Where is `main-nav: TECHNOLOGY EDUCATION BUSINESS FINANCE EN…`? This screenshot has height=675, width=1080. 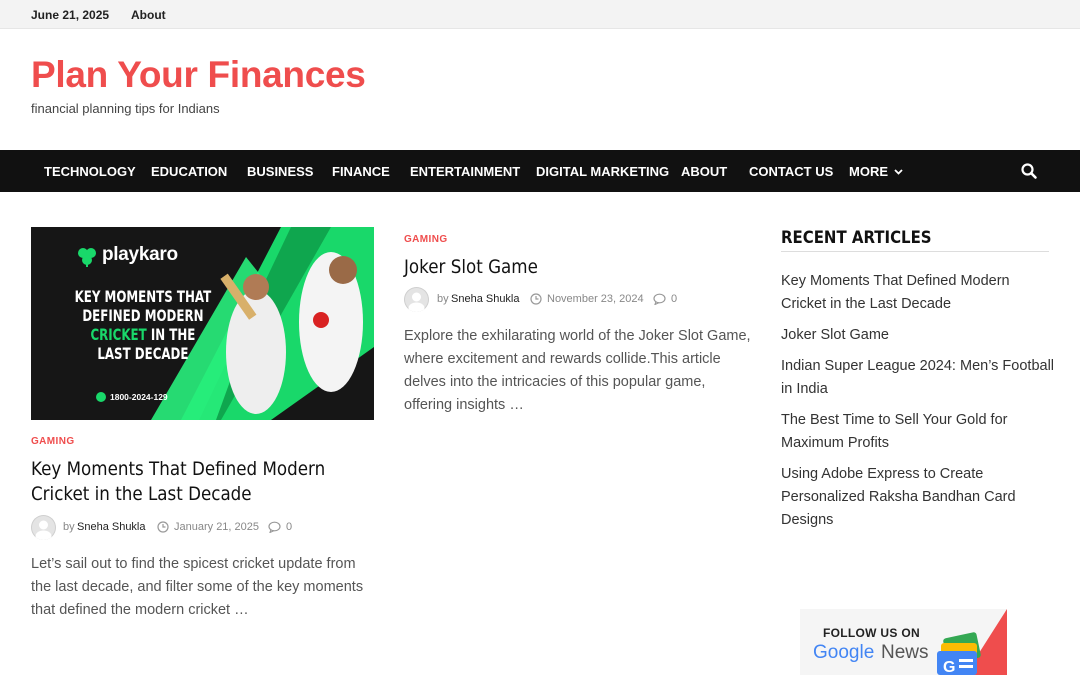 main-nav: TECHNOLOGY EDUCATION BUSINESS FINANCE EN… is located at coordinates (540, 171).